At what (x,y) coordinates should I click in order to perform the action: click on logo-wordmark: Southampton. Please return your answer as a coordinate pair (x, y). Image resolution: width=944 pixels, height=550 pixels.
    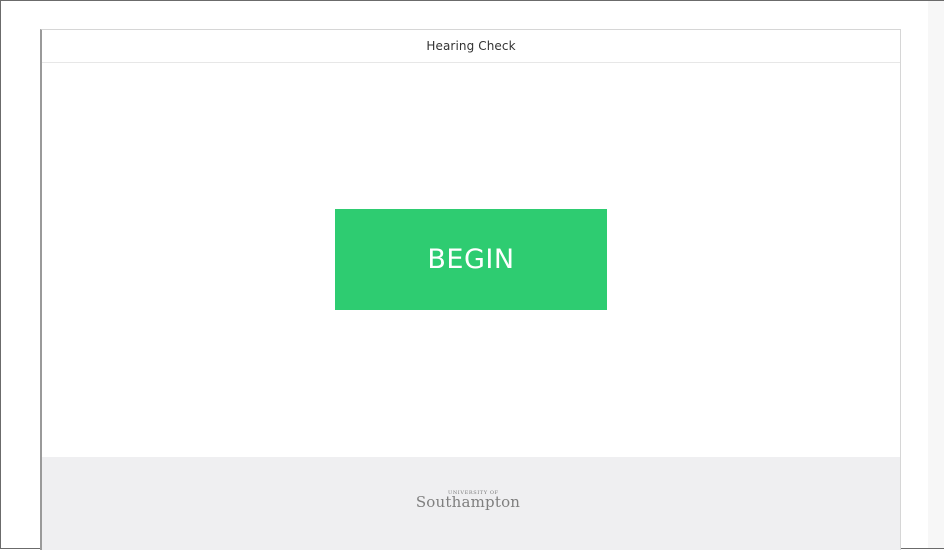
    Looking at the image, I should click on (468, 501).